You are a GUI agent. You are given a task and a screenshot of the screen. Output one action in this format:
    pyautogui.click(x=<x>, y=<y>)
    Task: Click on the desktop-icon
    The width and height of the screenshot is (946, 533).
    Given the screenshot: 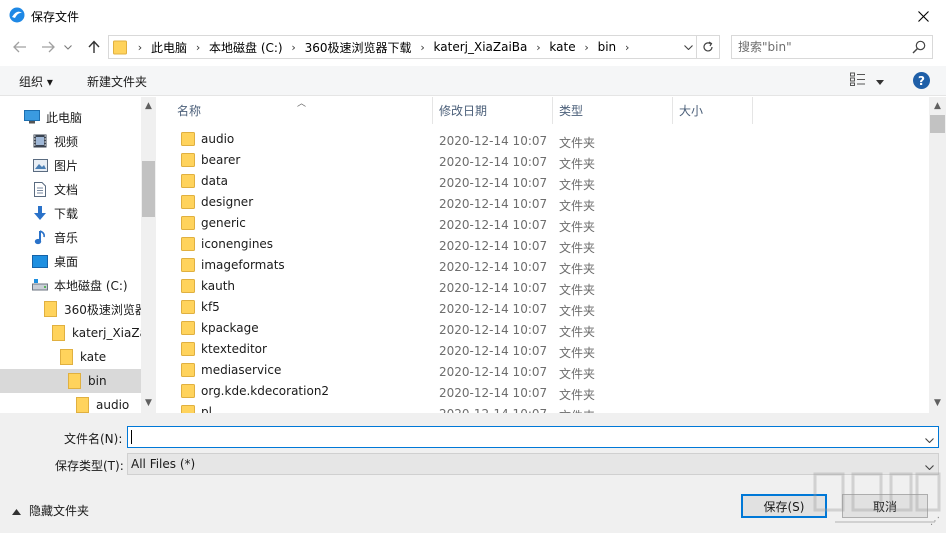 What is the action you would take?
    pyautogui.click(x=40, y=261)
    